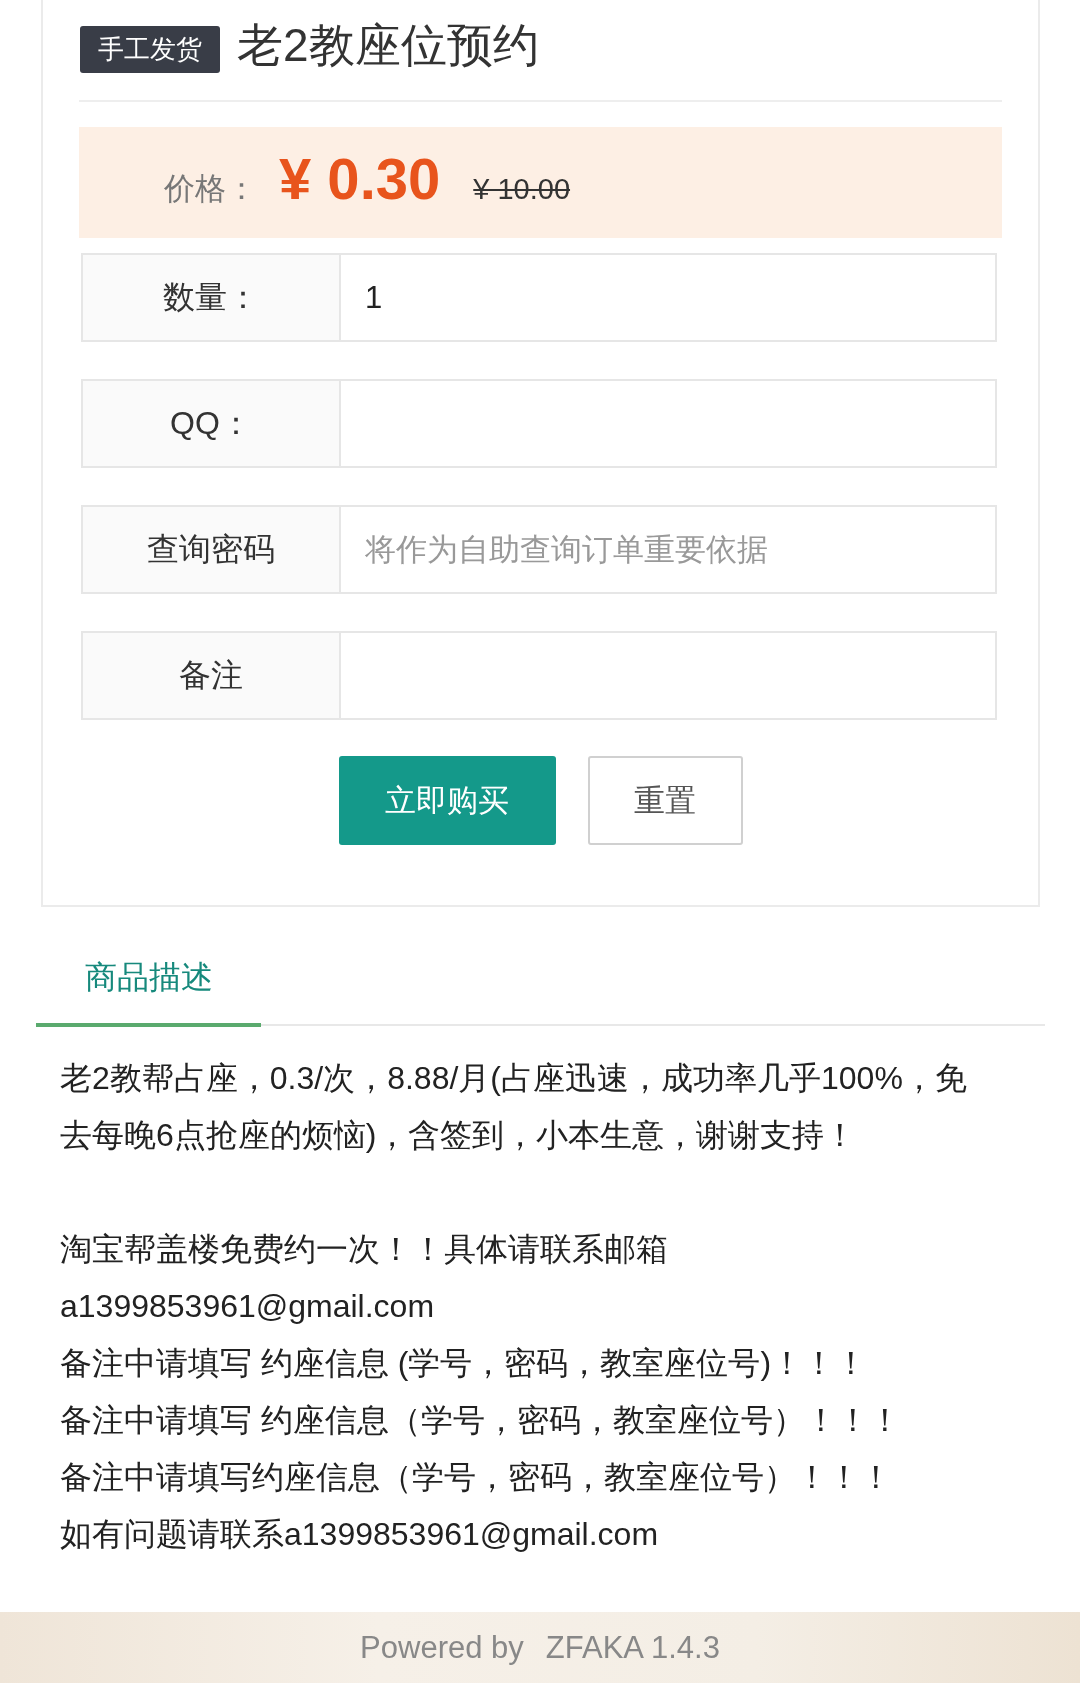 This screenshot has width=1080, height=1683. I want to click on field-label: 查询密码, so click(211, 549).